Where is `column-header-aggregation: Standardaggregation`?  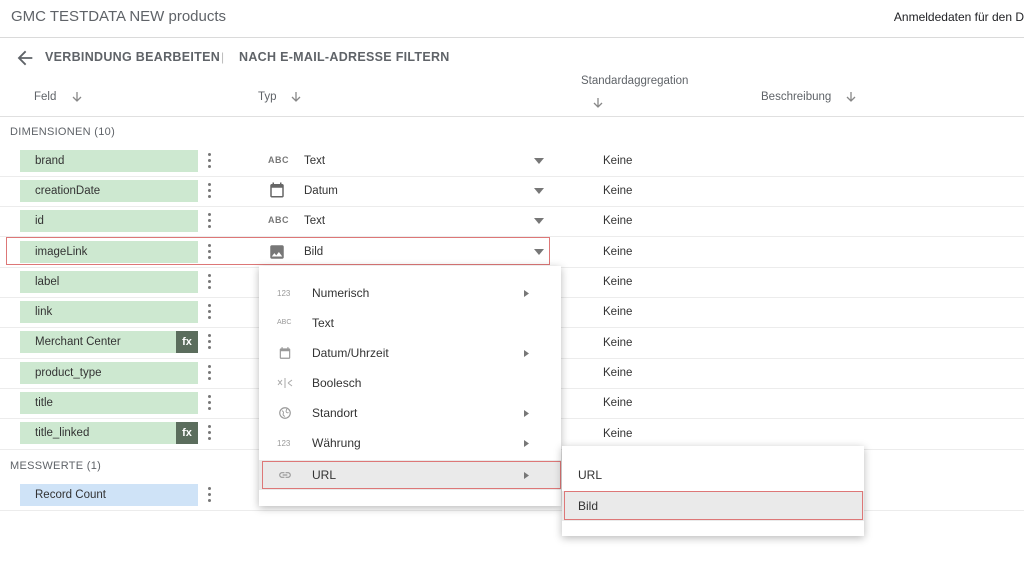 column-header-aggregation: Standardaggregation is located at coordinates (634, 81).